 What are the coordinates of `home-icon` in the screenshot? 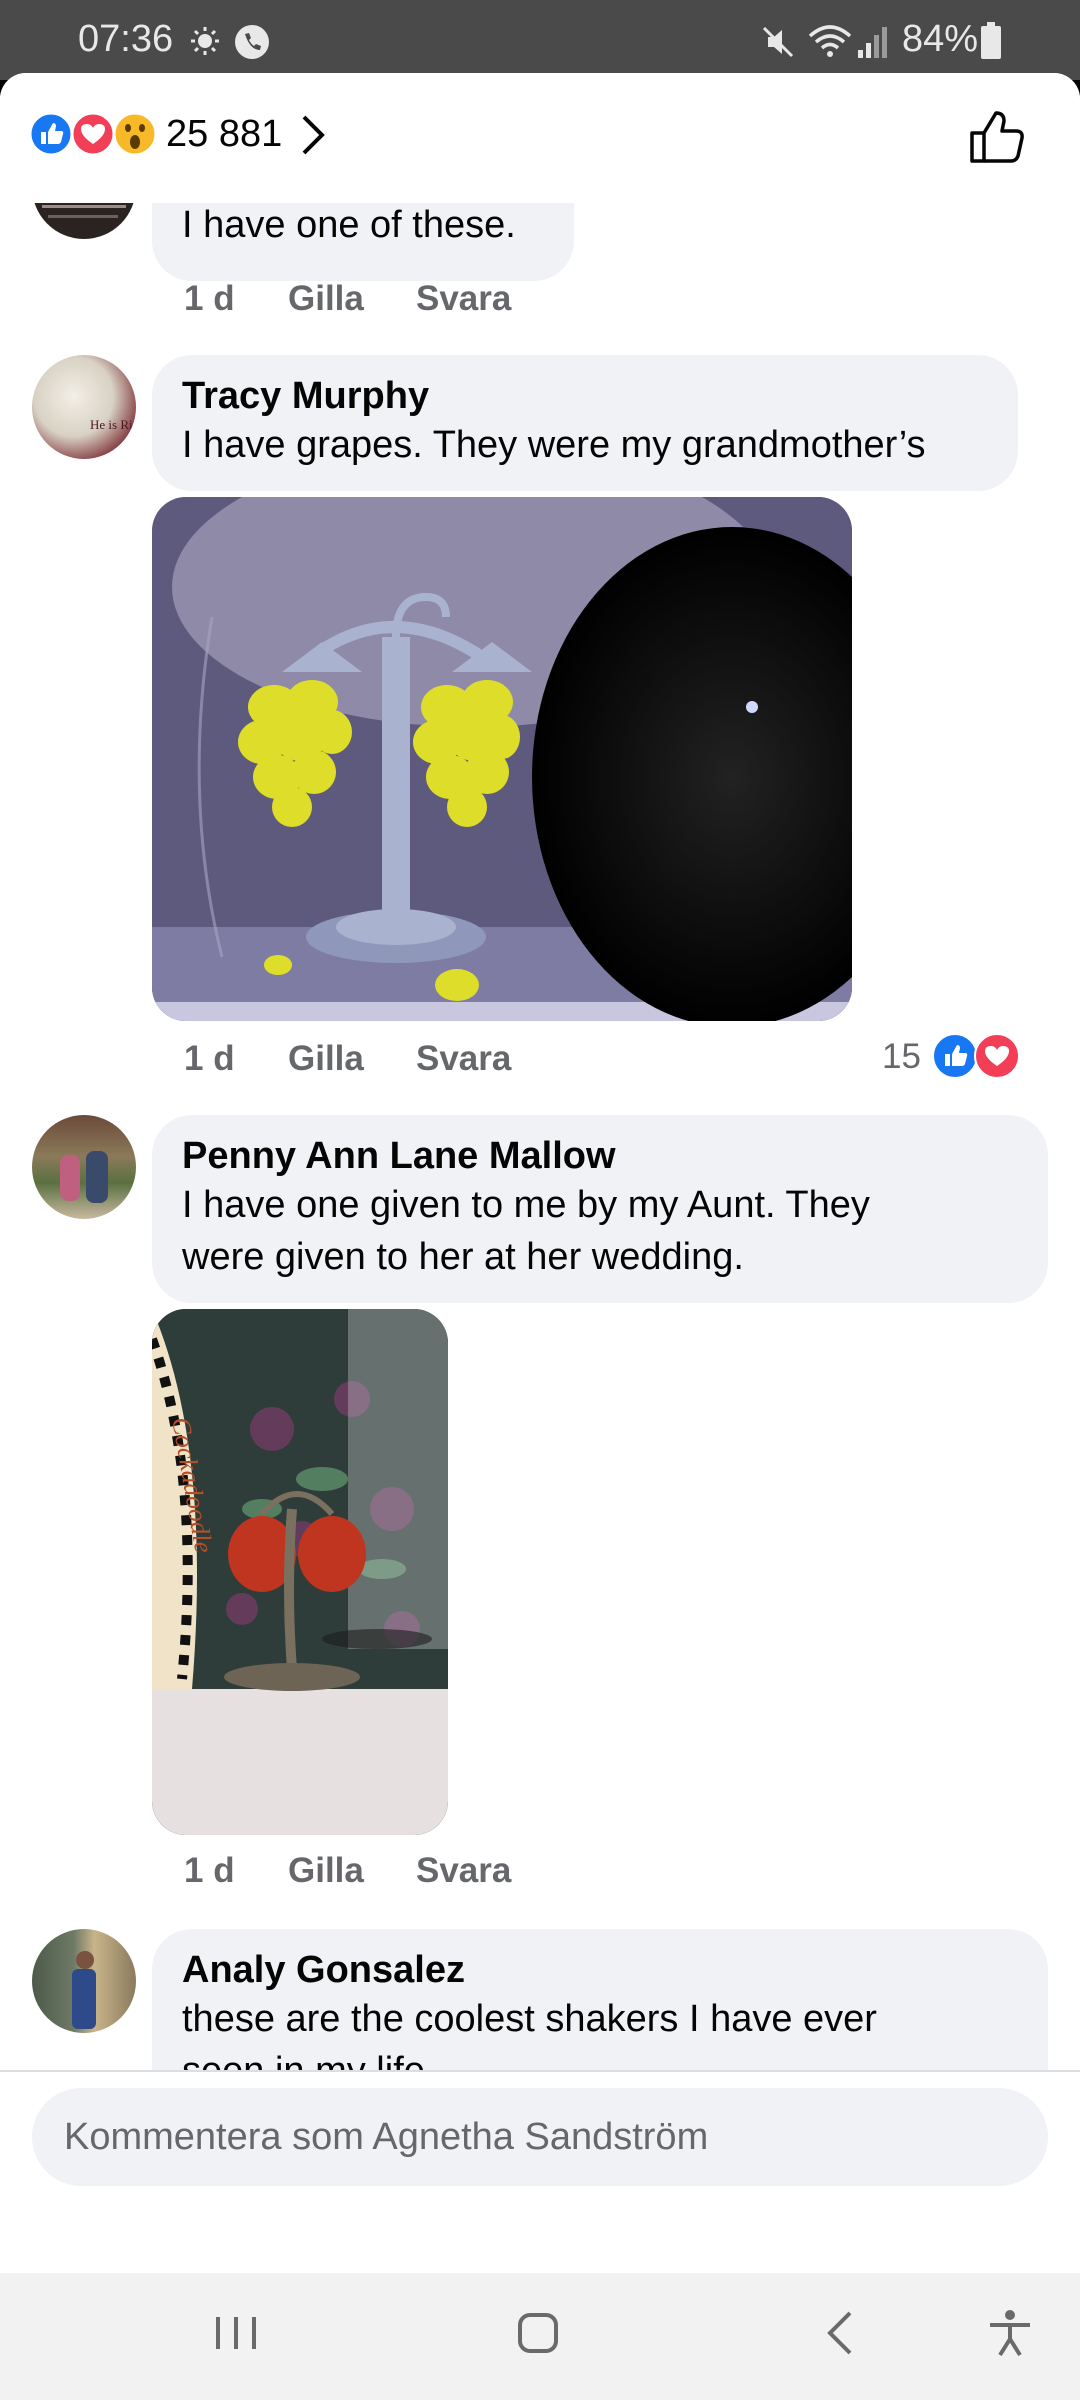 It's located at (538, 2333).